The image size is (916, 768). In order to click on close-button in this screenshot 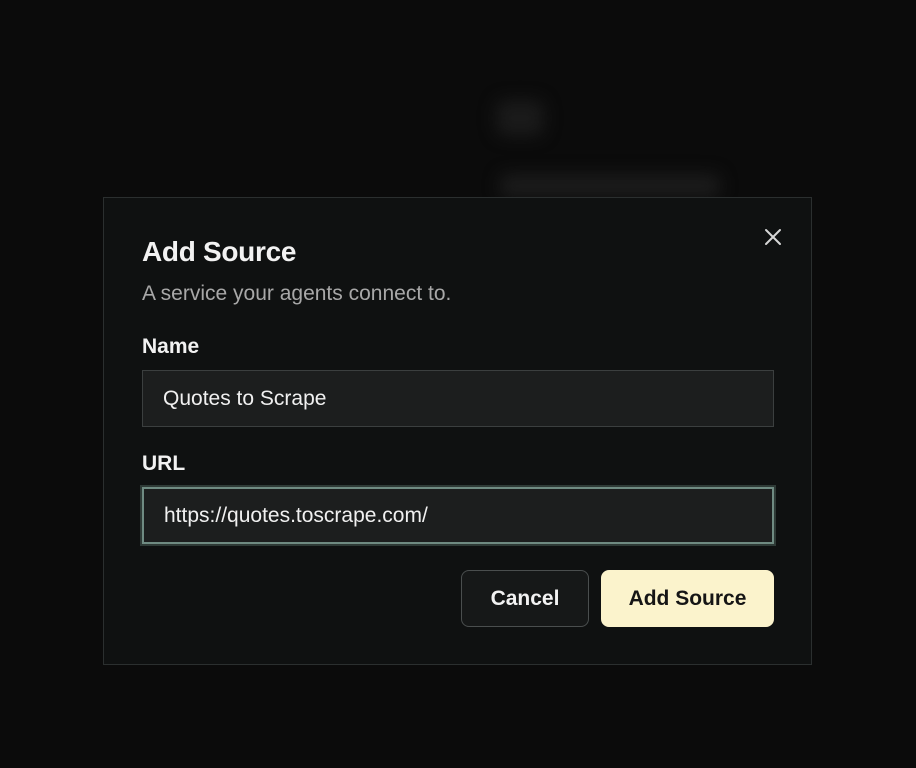, I will do `click(773, 237)`.